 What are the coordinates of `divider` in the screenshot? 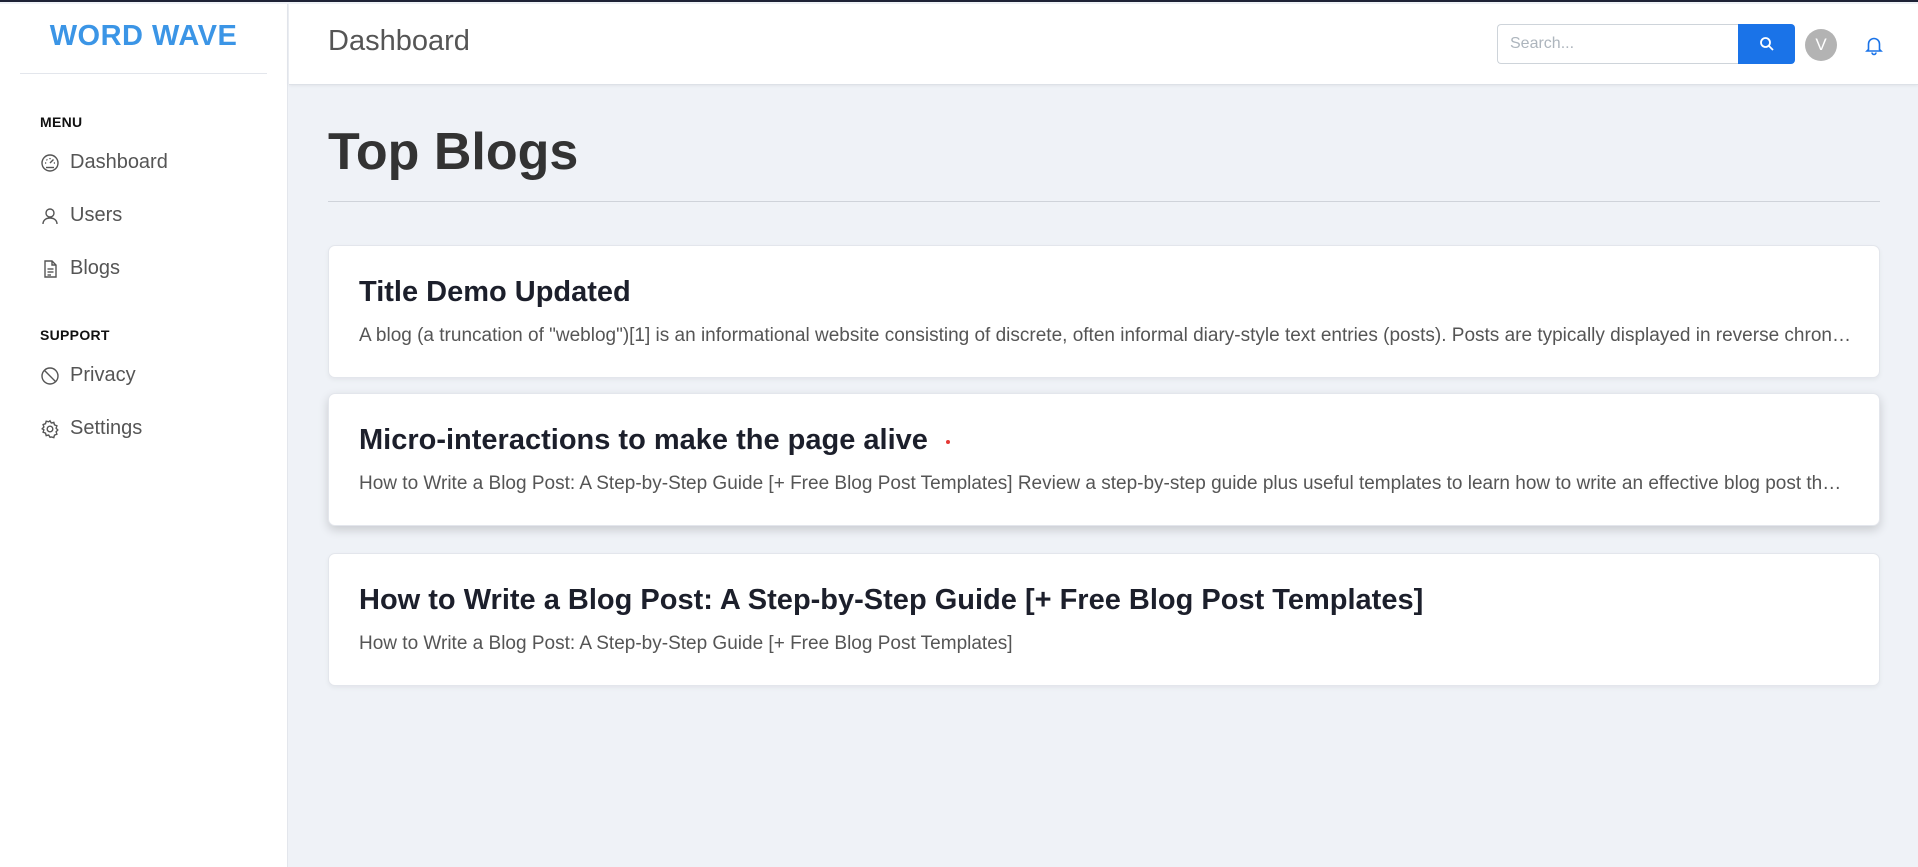 It's located at (1104, 201).